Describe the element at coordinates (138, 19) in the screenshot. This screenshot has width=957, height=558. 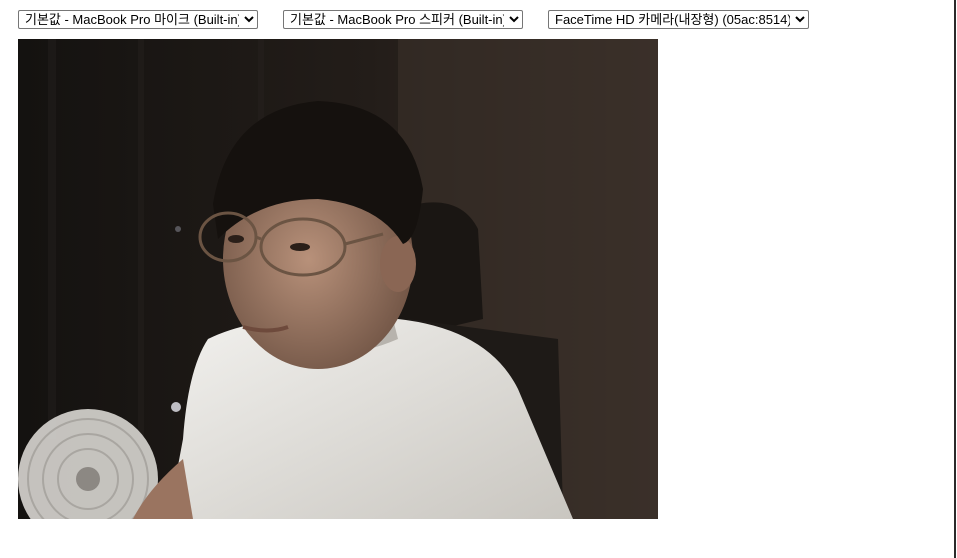
I see `microphone-select: 기본값 - MacBook Pro 마이크 (Built-in)` at that location.